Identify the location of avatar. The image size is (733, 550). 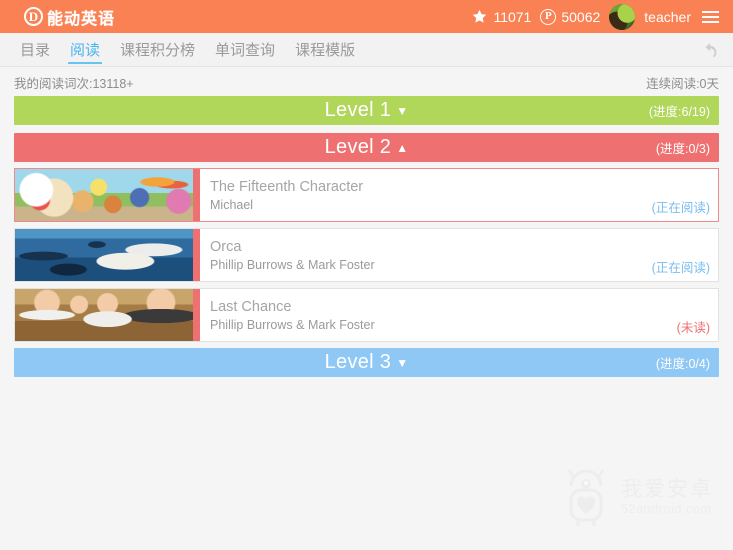
(622, 16).